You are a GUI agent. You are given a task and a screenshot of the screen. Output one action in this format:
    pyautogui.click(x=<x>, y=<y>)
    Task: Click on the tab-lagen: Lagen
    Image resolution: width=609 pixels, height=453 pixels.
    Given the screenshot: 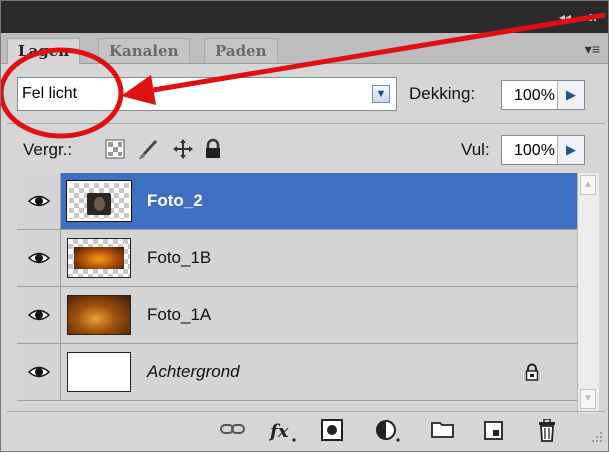 What is the action you would take?
    pyautogui.click(x=44, y=51)
    